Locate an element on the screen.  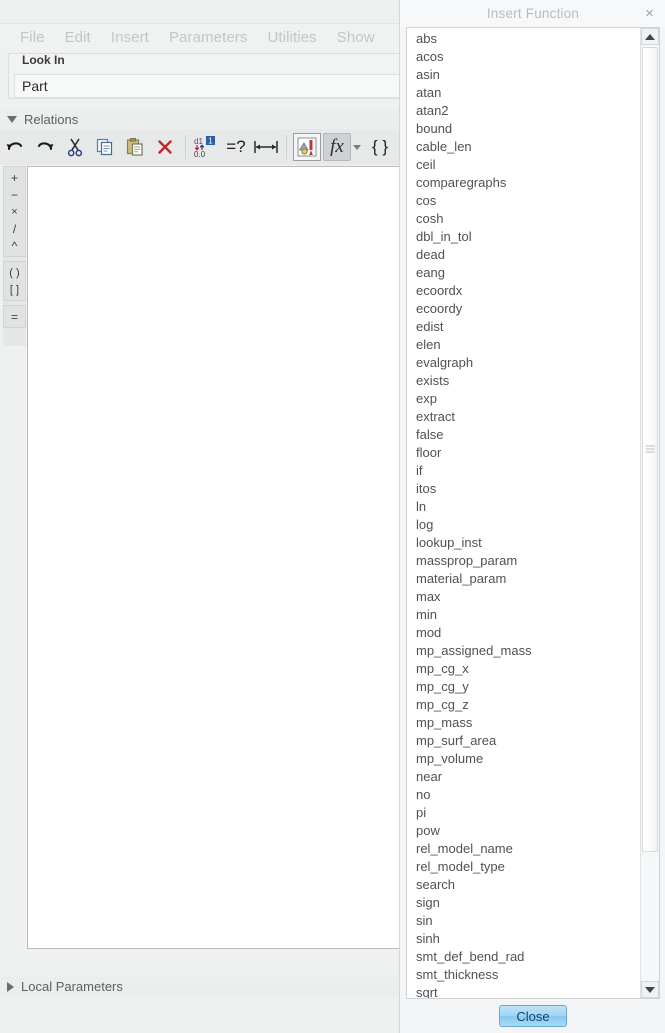
function-list-item: massprop_param is located at coordinates (523, 561).